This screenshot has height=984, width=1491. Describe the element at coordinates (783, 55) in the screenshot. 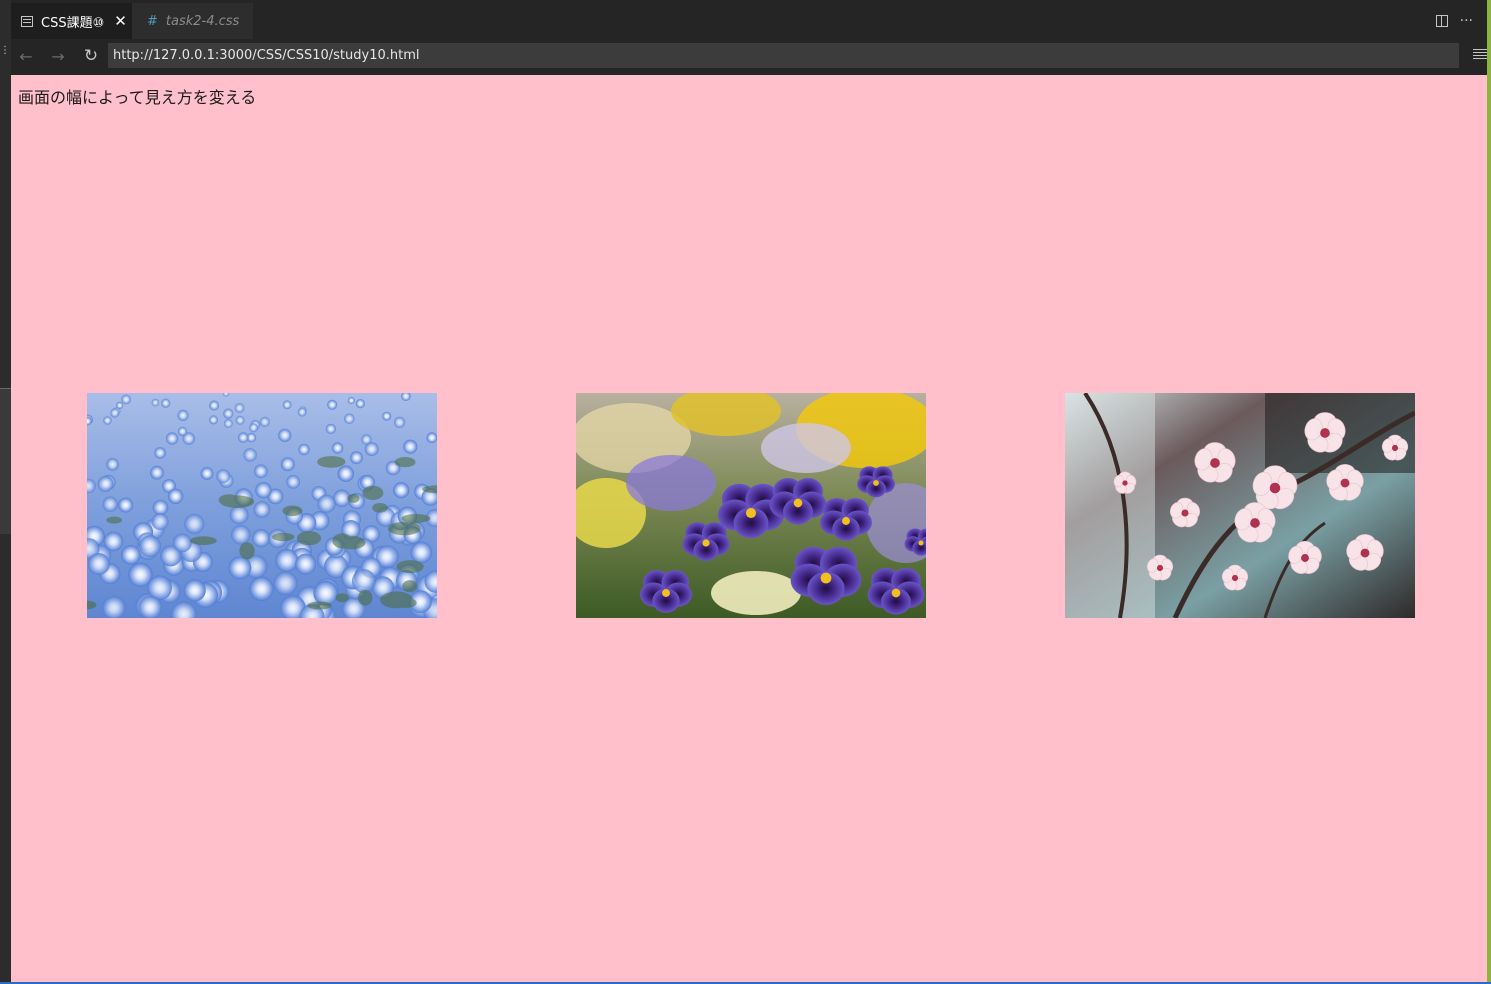

I see `url-input` at that location.